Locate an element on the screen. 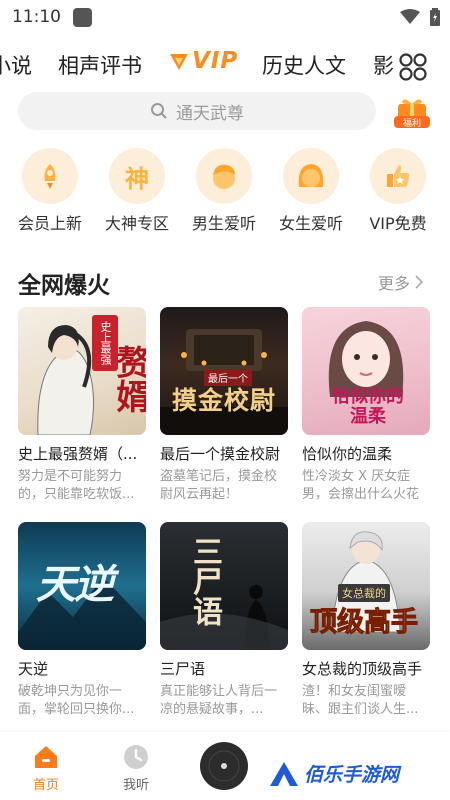 Image resolution: width=450 pixels, height=800 pixels. category-tabs: 小说 相声评书 VIP 历史人文 影 is located at coordinates (225, 65).